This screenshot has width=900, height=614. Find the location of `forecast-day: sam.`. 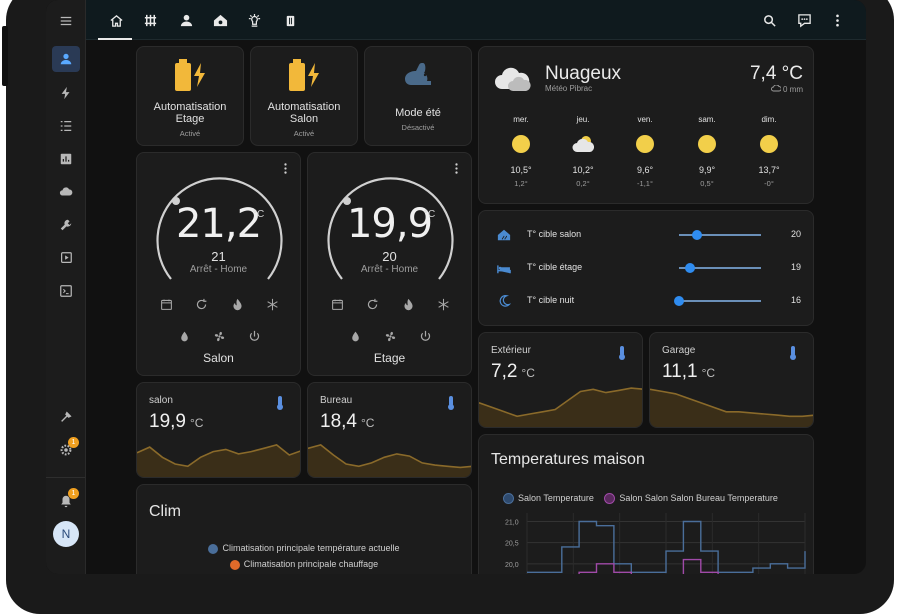

forecast-day: sam. is located at coordinates (707, 119).